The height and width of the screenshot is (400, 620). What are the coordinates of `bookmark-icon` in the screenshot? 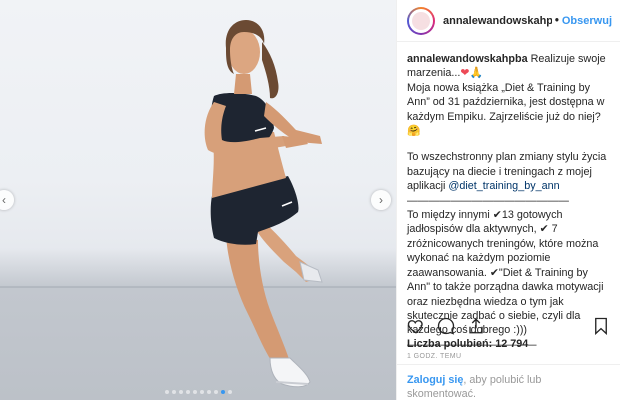 It's located at (601, 326).